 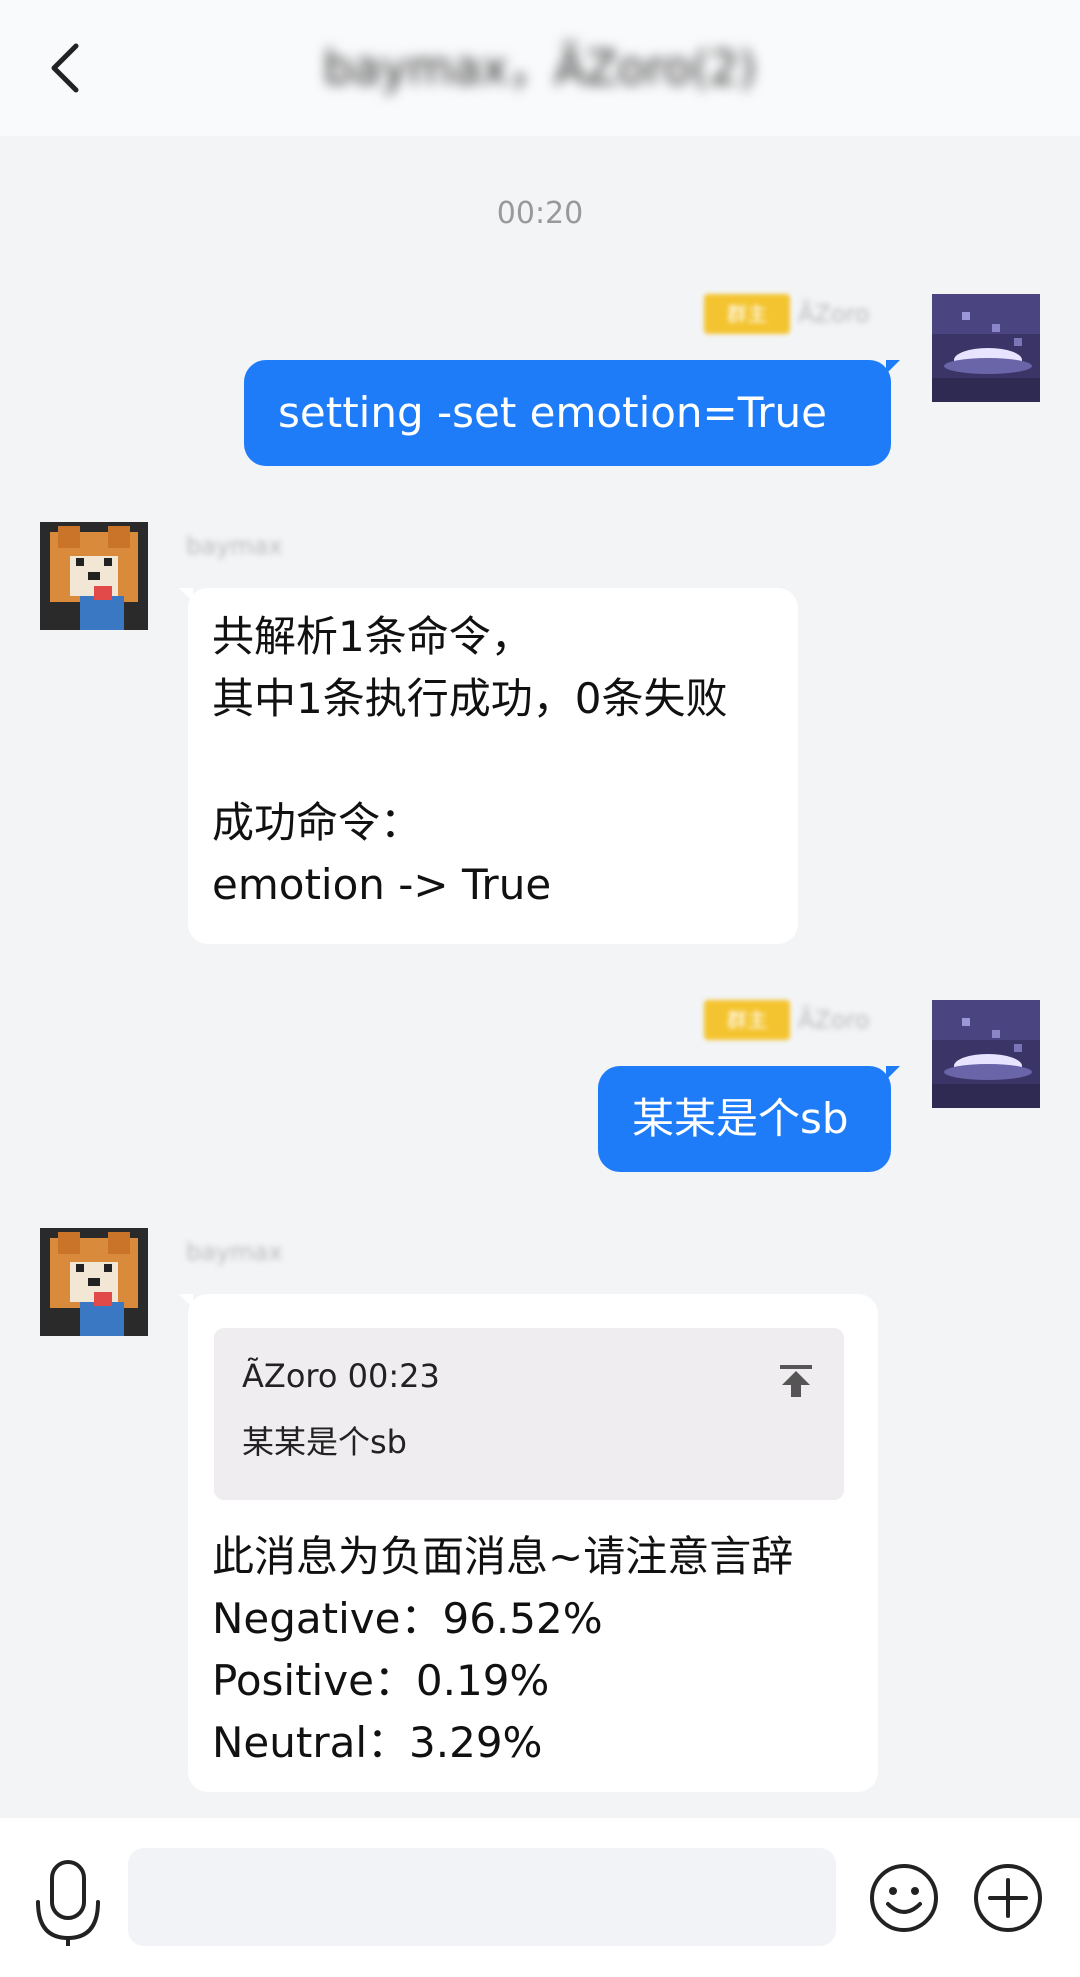 I want to click on chat-title: baymax，ÃZoro(2), so click(x=540, y=68).